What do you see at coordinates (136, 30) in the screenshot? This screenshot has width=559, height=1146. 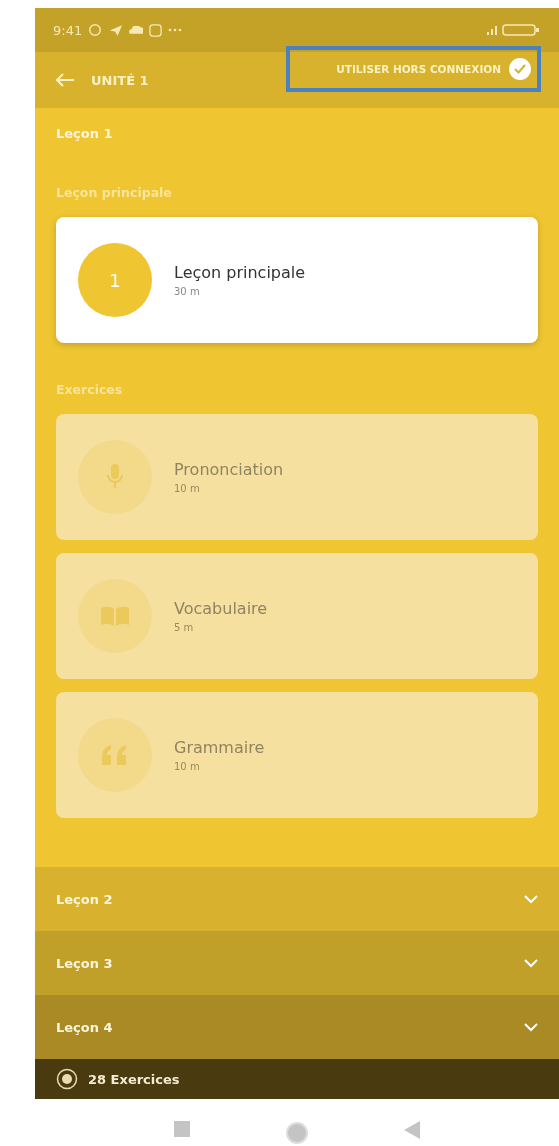 I see `cloud-icon` at bounding box center [136, 30].